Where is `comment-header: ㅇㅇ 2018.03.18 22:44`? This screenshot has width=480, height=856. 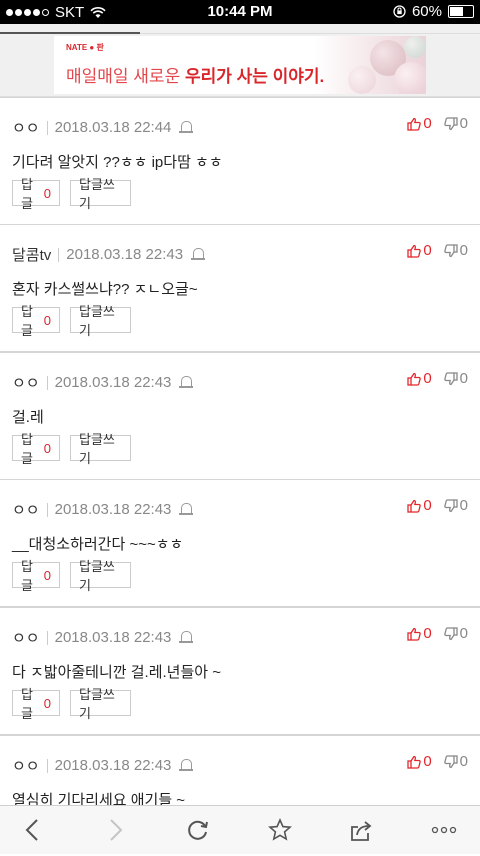 comment-header: ㅇㅇ 2018.03.18 22:44 is located at coordinates (103, 127).